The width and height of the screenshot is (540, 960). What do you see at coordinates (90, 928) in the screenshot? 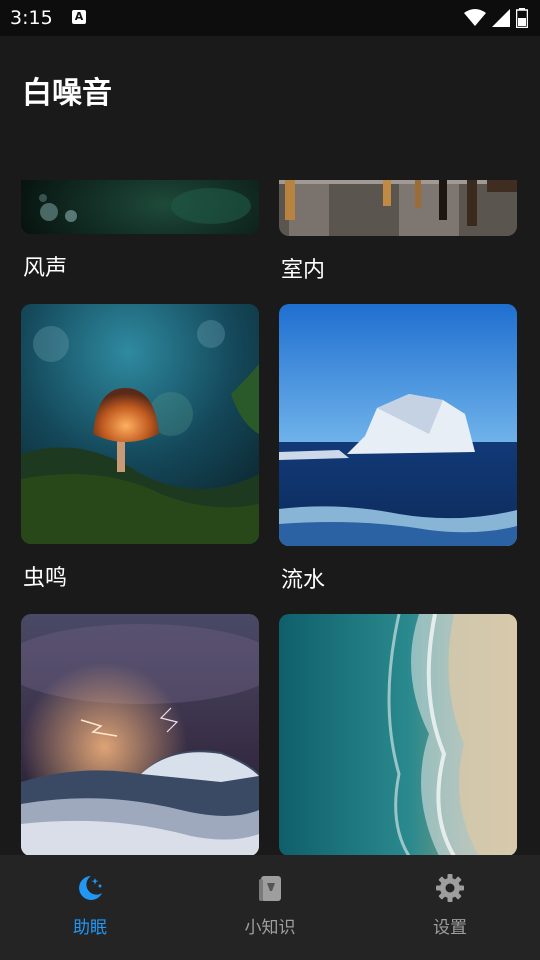
I see `nav-label: 助眠` at bounding box center [90, 928].